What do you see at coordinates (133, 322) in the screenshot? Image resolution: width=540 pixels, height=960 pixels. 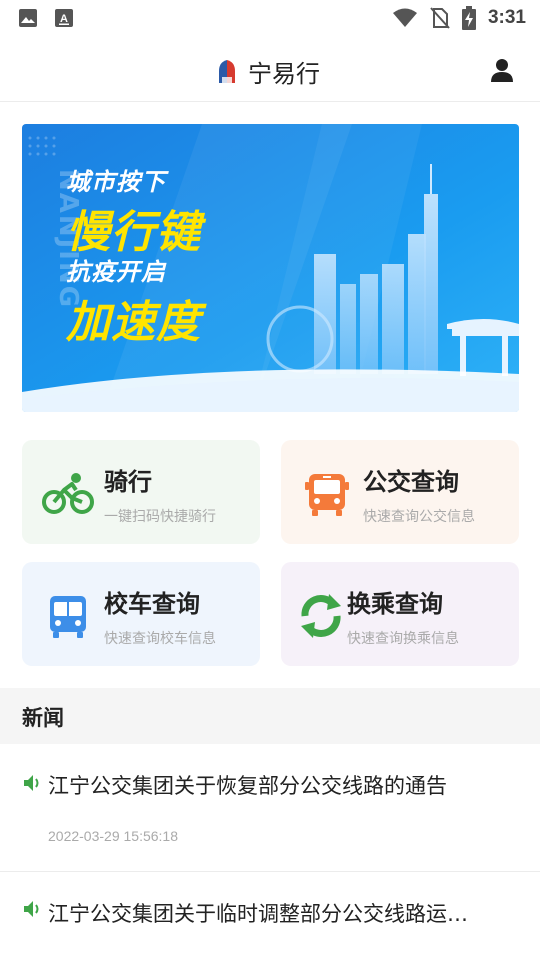 I see `banner-line-4: 加速度` at bounding box center [133, 322].